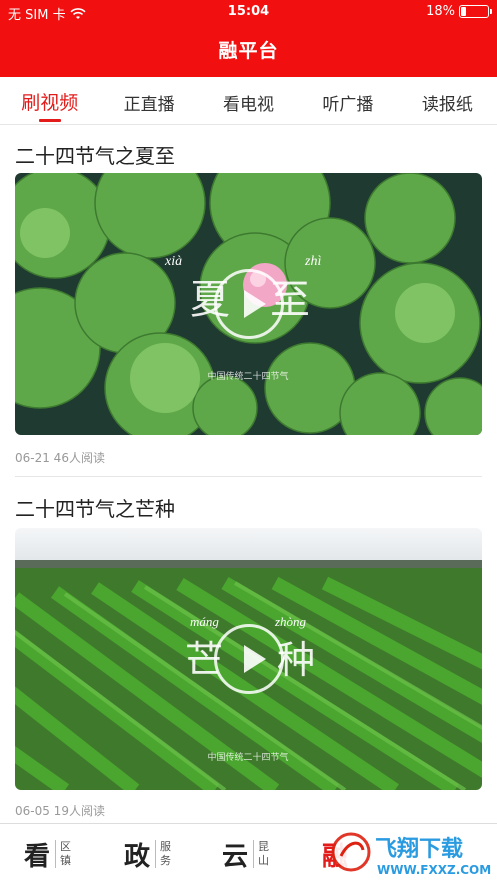 The height and width of the screenshot is (883, 497). I want to click on bottom-nav: 看 区镇 政 服务 云 昆山 融 飞翔下载 WWW.FXXZ.COM, so click(248, 853).